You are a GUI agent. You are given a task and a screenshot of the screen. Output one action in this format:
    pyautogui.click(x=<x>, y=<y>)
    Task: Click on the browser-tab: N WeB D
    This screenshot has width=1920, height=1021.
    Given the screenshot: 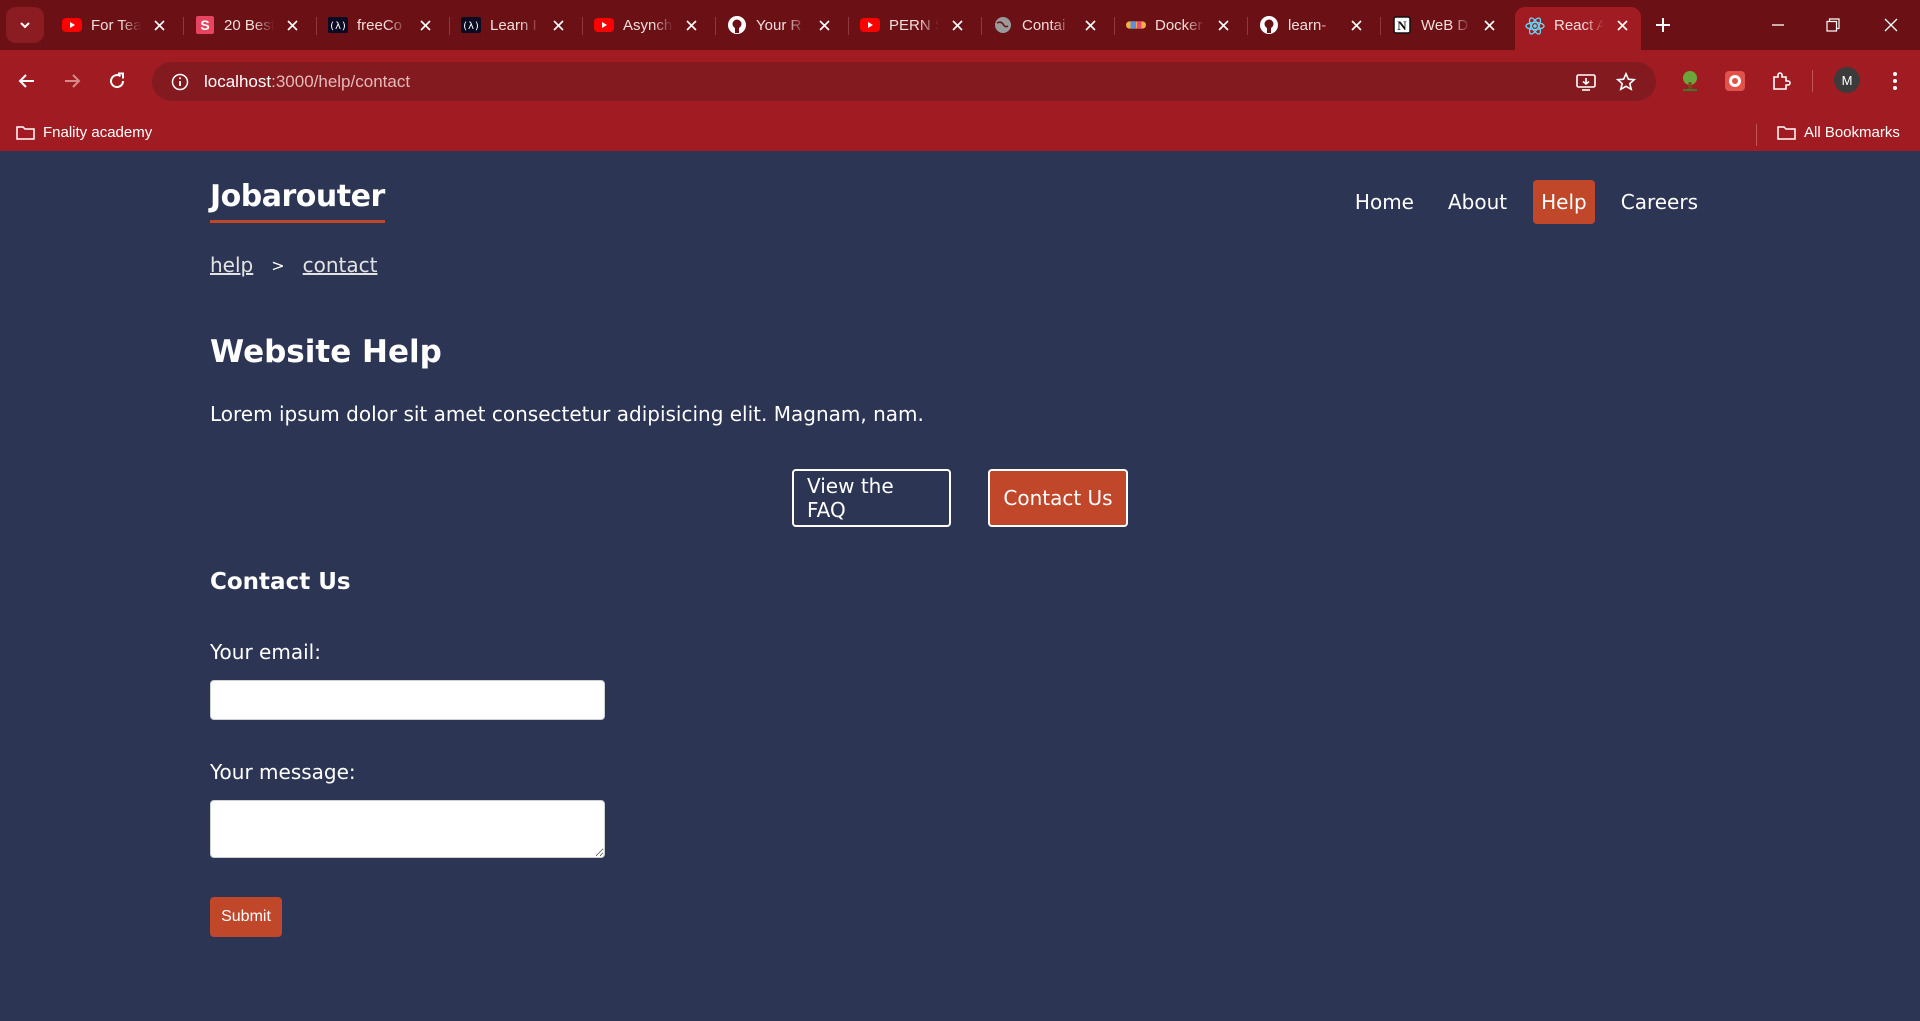 What is the action you would take?
    pyautogui.click(x=1445, y=25)
    